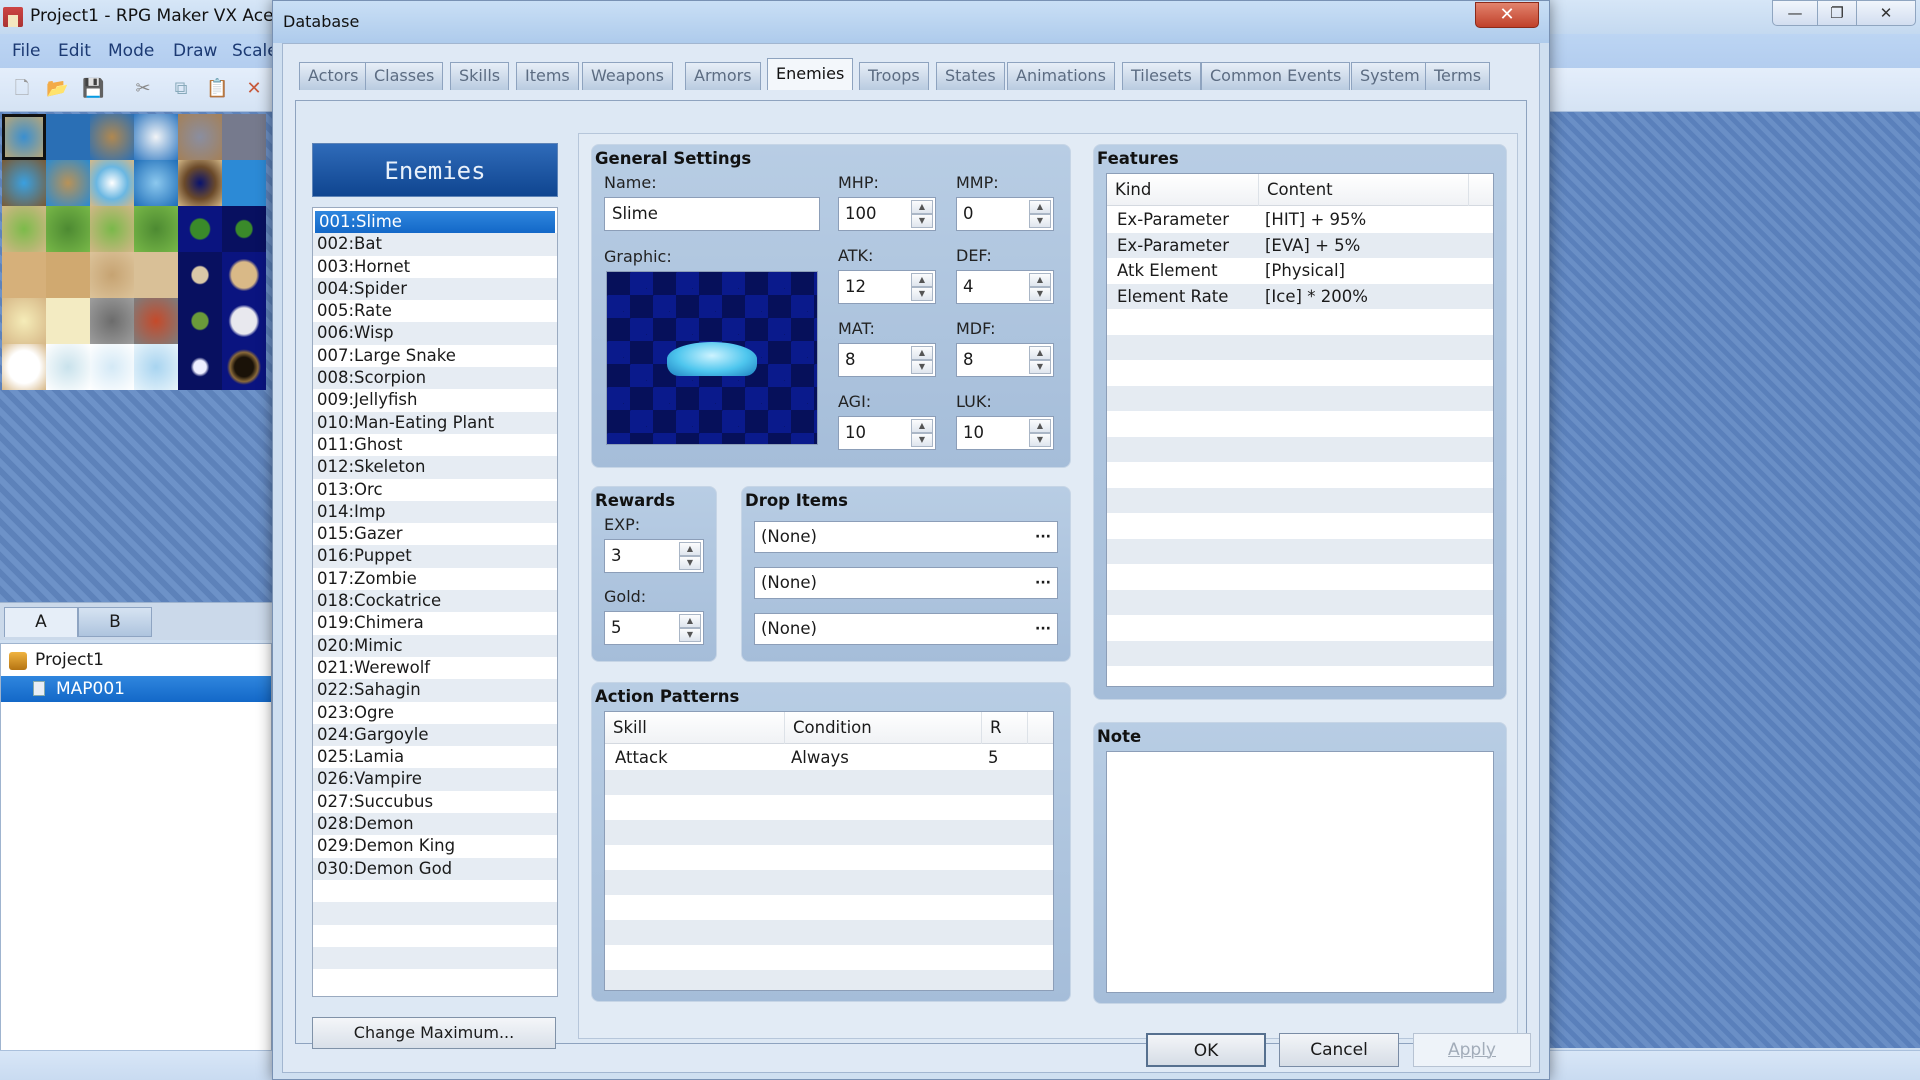 The width and height of the screenshot is (1920, 1080). What do you see at coordinates (435, 668) in the screenshot?
I see `enemy-list-item: 021:Werewolf` at bounding box center [435, 668].